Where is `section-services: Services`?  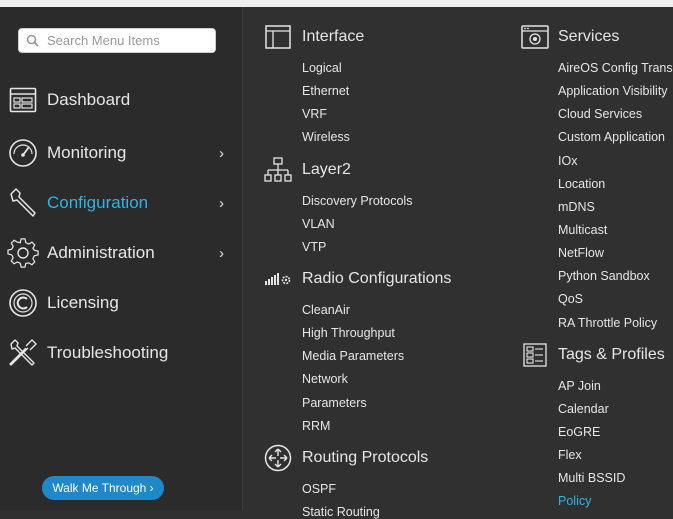
section-services: Services is located at coordinates (569, 37).